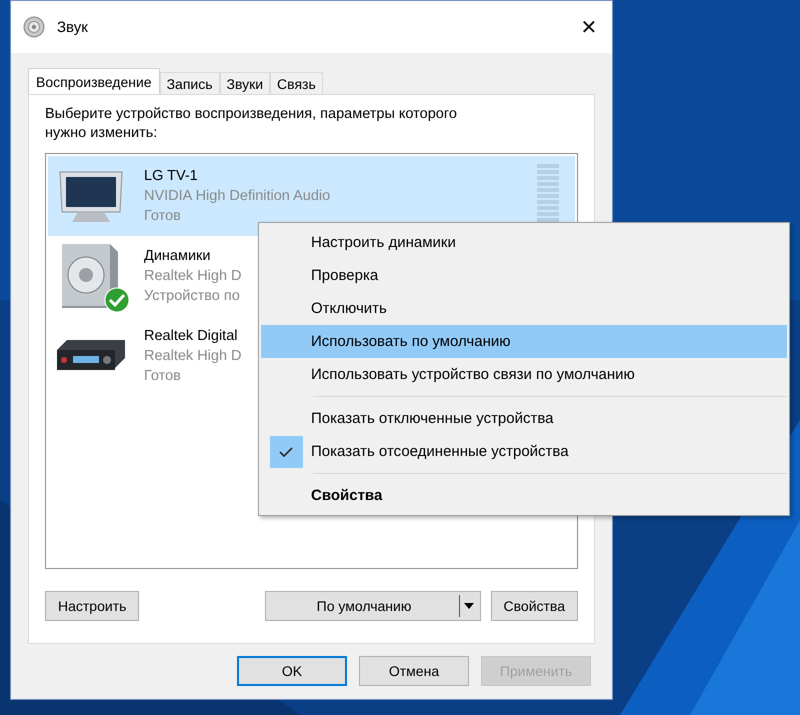 The height and width of the screenshot is (715, 800). What do you see at coordinates (73, 27) in the screenshot?
I see `window-title: Звук` at bounding box center [73, 27].